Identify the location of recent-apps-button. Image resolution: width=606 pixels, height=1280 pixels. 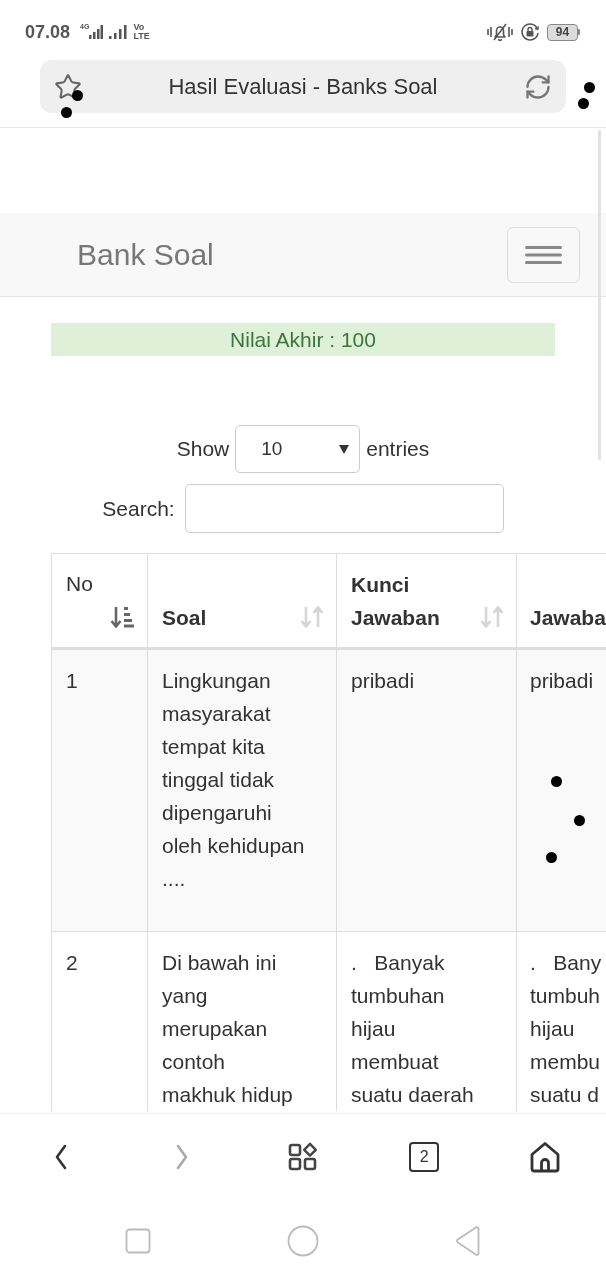
(138, 1240).